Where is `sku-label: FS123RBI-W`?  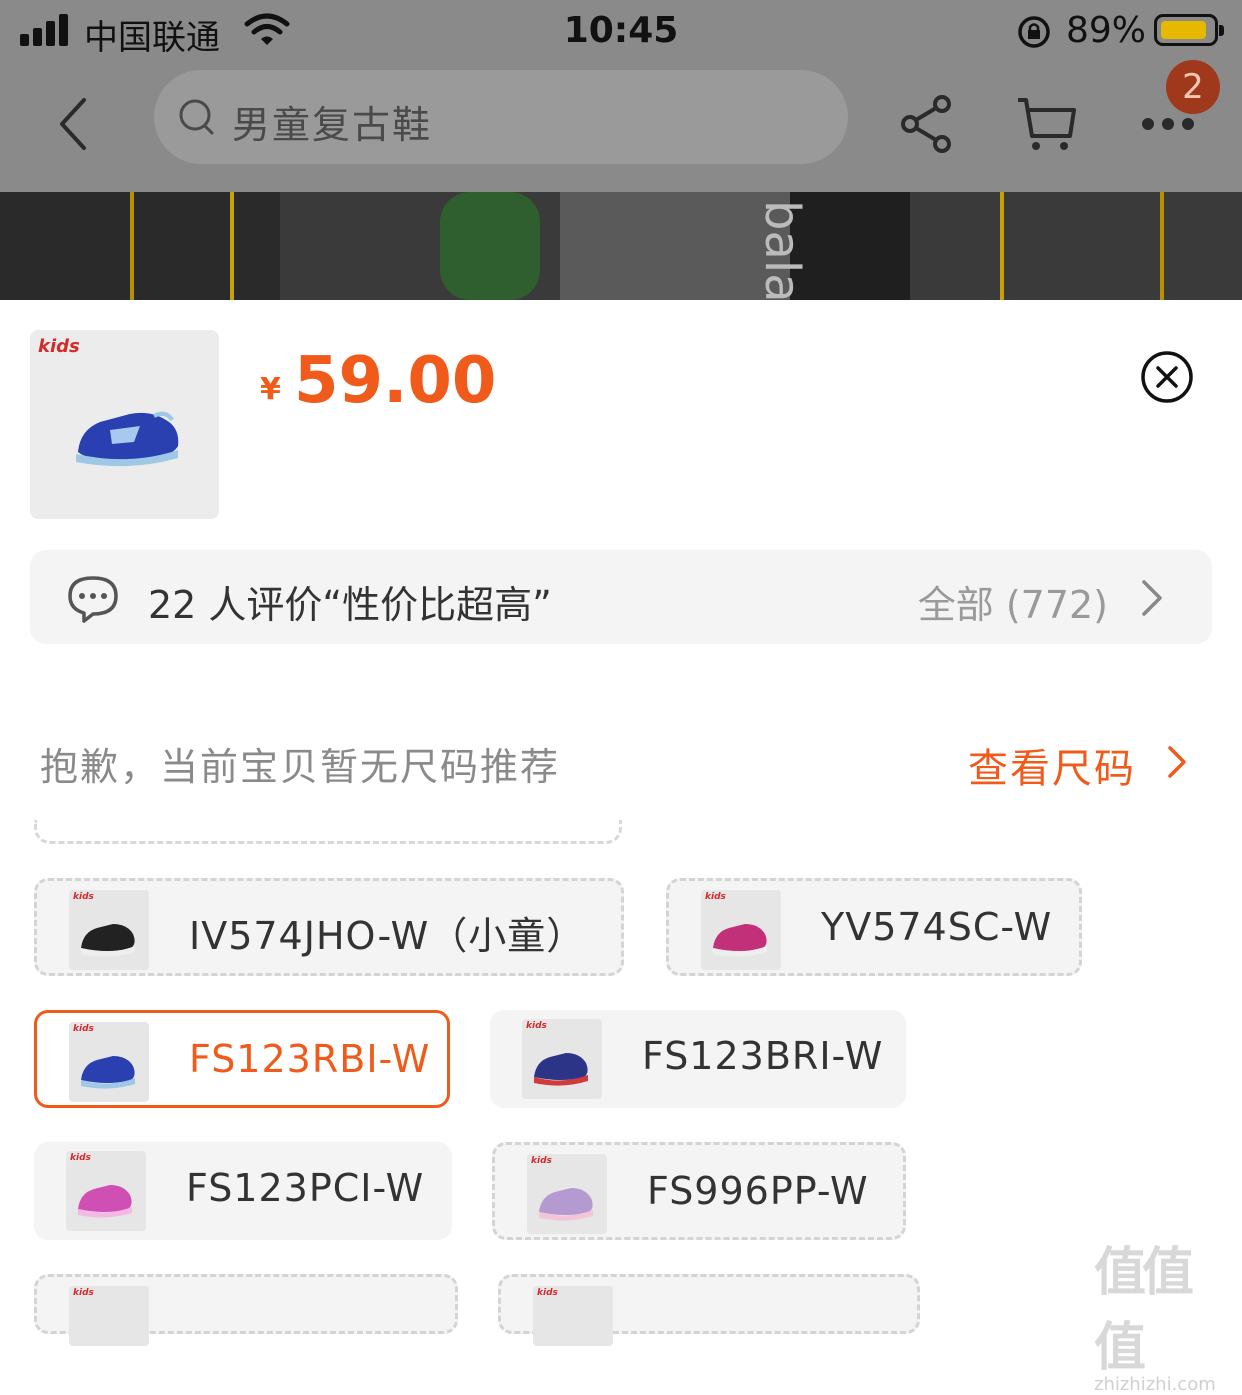
sku-label: FS123RBI-W is located at coordinates (310, 1059).